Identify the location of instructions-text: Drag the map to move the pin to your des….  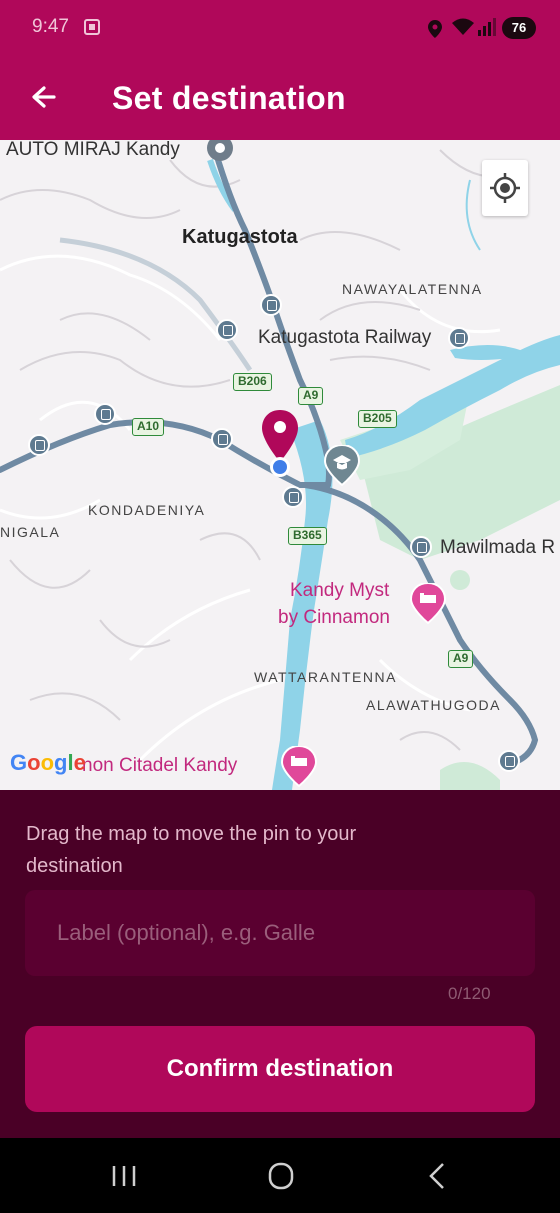
(191, 850).